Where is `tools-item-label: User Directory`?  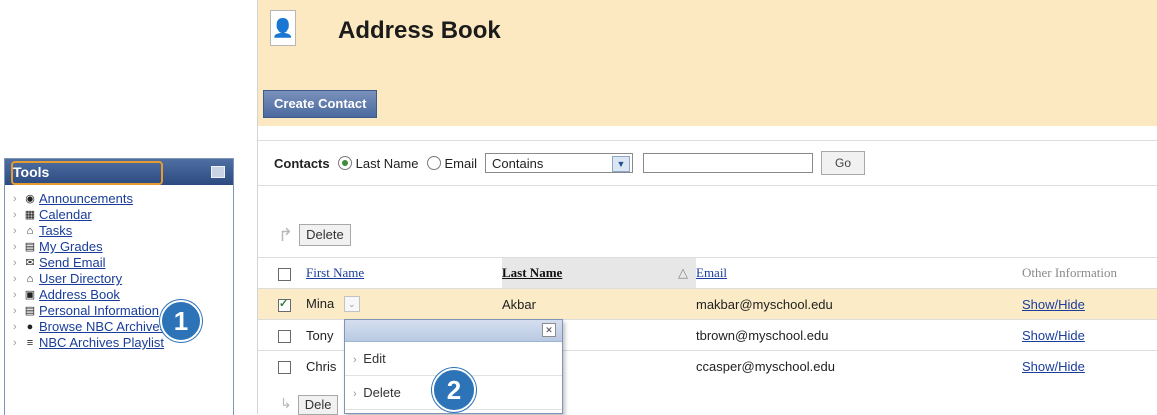 tools-item-label: User Directory is located at coordinates (80, 279).